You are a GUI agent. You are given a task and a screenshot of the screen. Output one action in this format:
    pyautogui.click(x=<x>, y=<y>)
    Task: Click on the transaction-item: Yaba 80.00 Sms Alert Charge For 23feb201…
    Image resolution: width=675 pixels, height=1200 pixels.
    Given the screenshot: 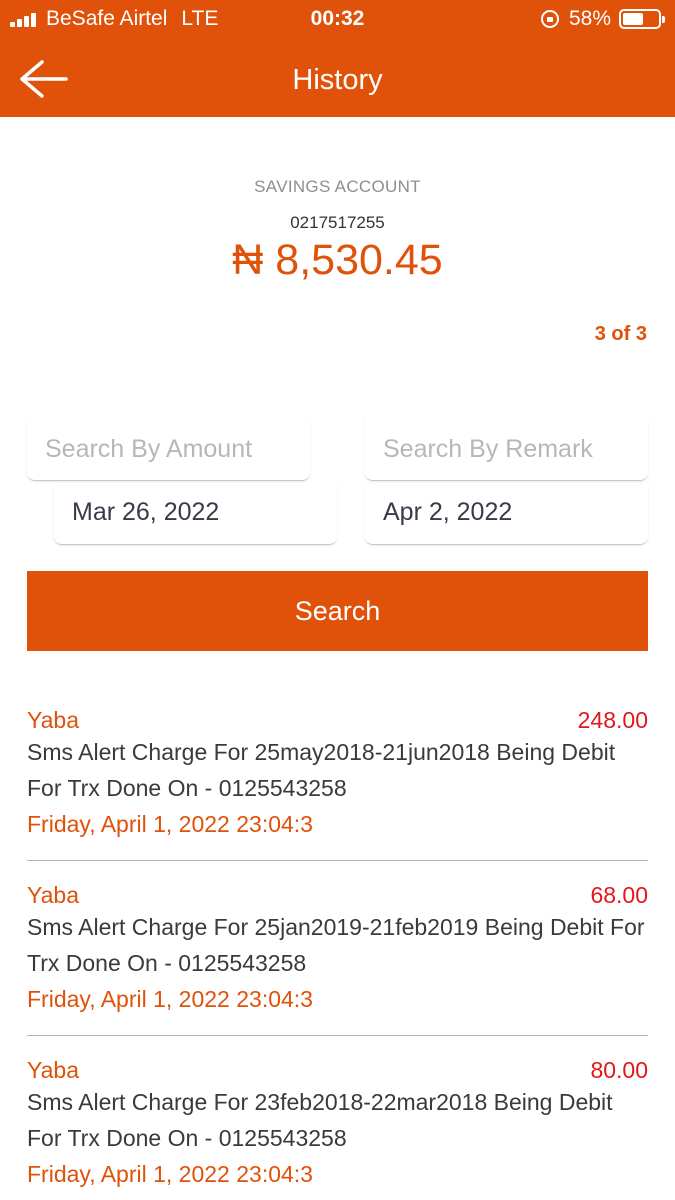 What is the action you would take?
    pyautogui.click(x=337, y=1125)
    